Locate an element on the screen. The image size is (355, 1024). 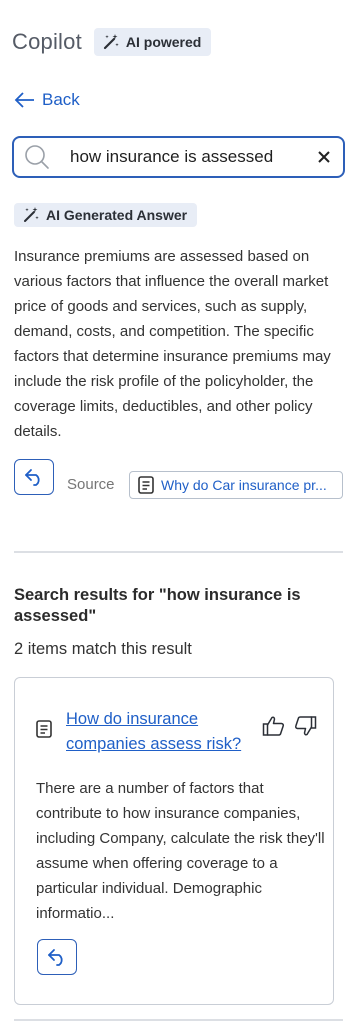
section-divider is located at coordinates (178, 552).